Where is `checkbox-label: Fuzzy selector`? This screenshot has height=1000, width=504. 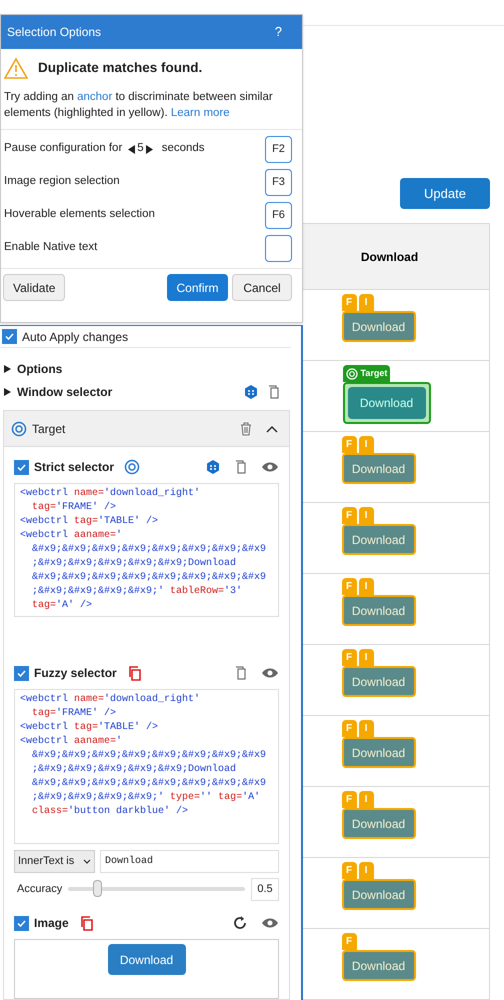
checkbox-label: Fuzzy selector is located at coordinates (75, 673).